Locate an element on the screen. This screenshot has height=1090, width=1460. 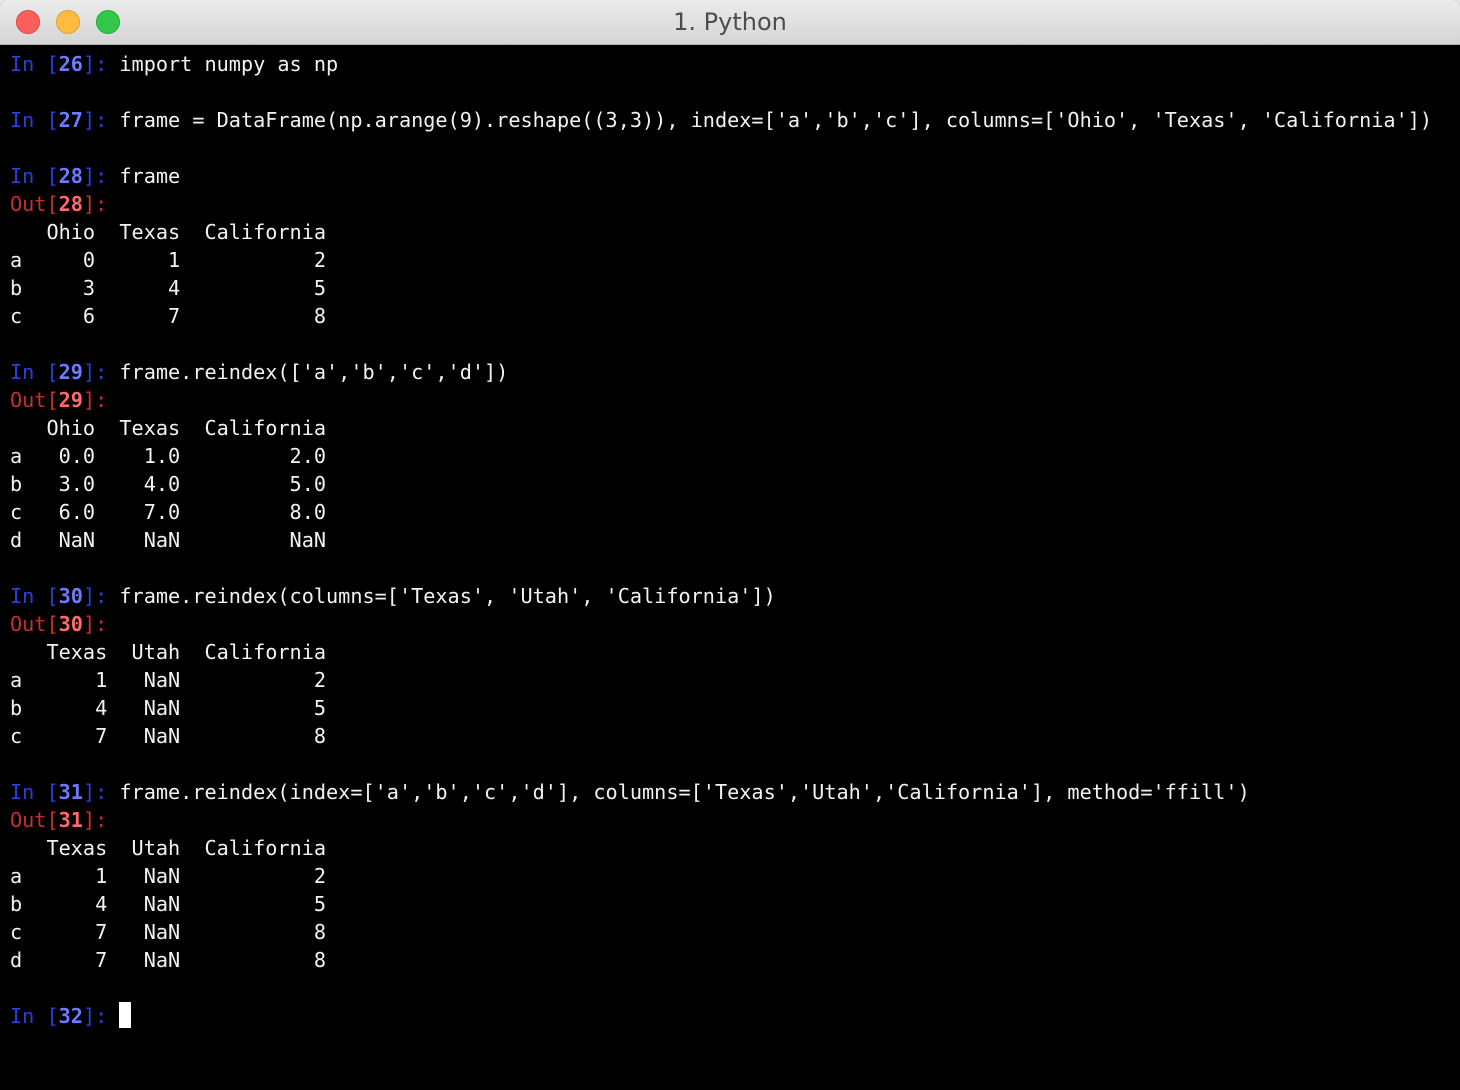
in-prompt-number: 27 is located at coordinates (70, 120).